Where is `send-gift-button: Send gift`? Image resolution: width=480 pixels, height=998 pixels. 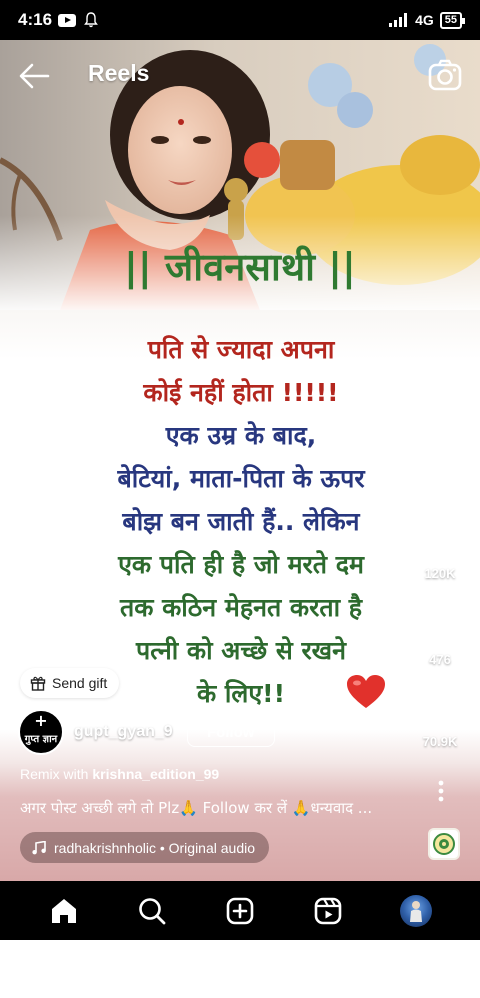
send-gift-button: Send gift is located at coordinates (70, 683).